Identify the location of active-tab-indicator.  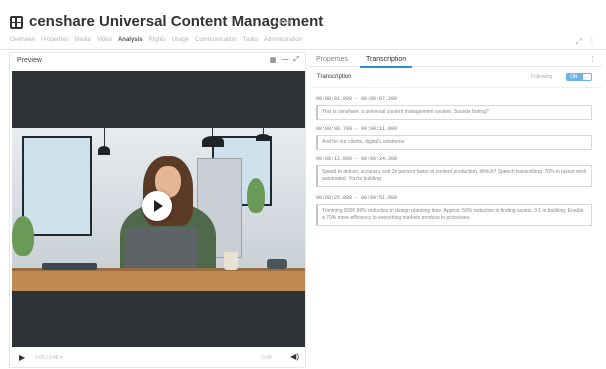
(386, 67).